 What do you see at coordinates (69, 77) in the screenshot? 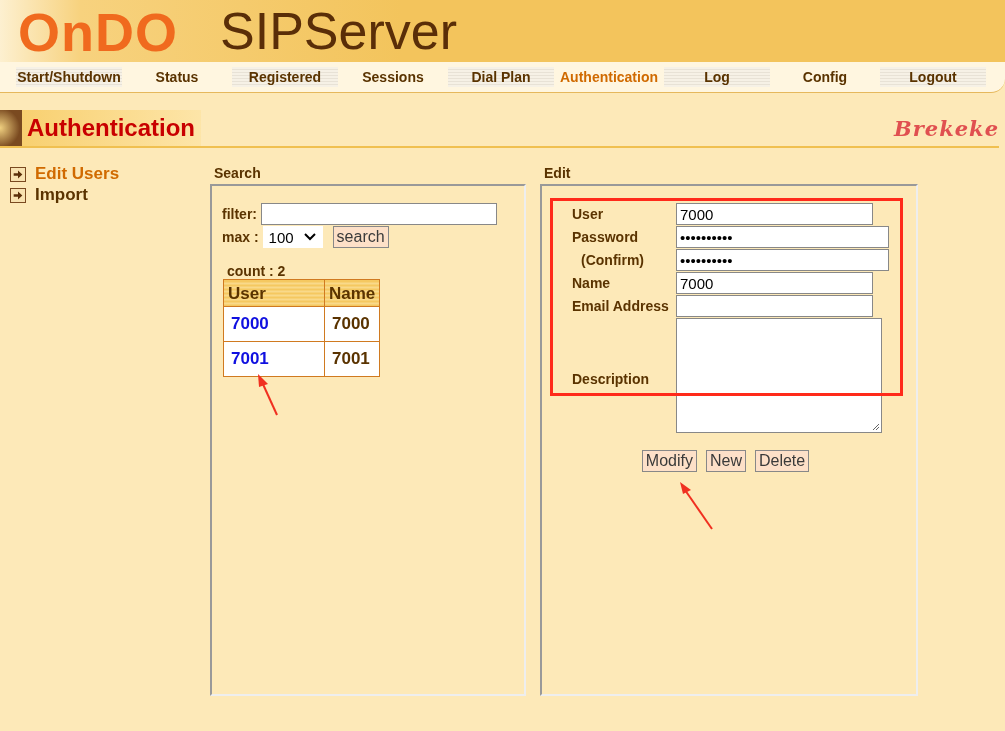
I see `nav-tab: Start/Shutdown` at bounding box center [69, 77].